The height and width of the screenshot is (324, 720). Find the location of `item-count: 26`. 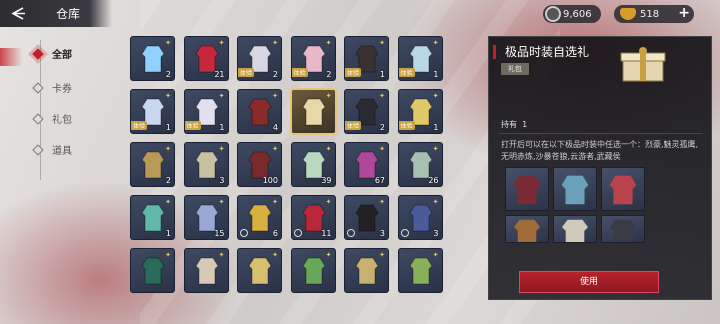

item-count: 26 is located at coordinates (433, 180).